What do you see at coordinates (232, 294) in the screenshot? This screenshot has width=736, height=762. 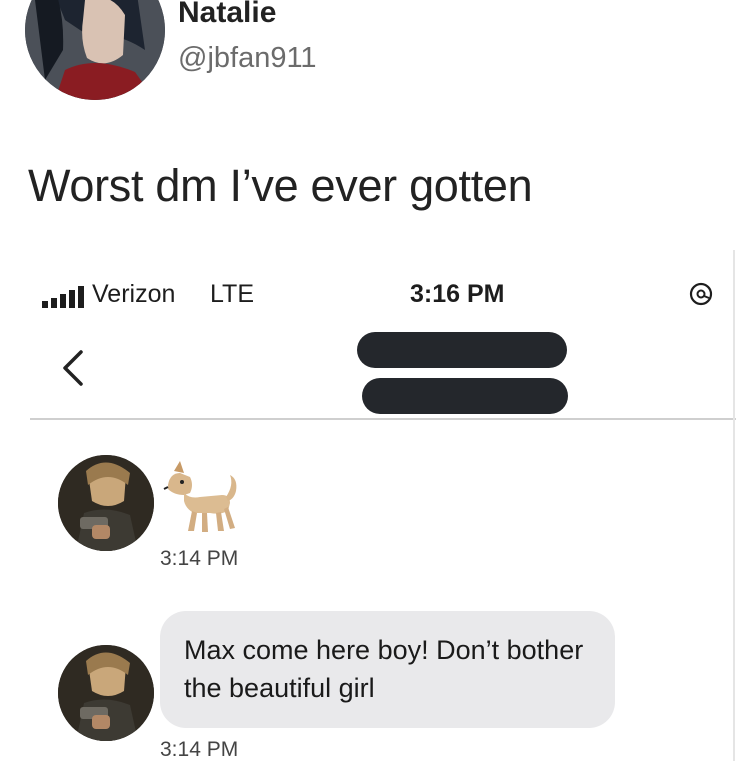 I see `network-type: LTE` at bounding box center [232, 294].